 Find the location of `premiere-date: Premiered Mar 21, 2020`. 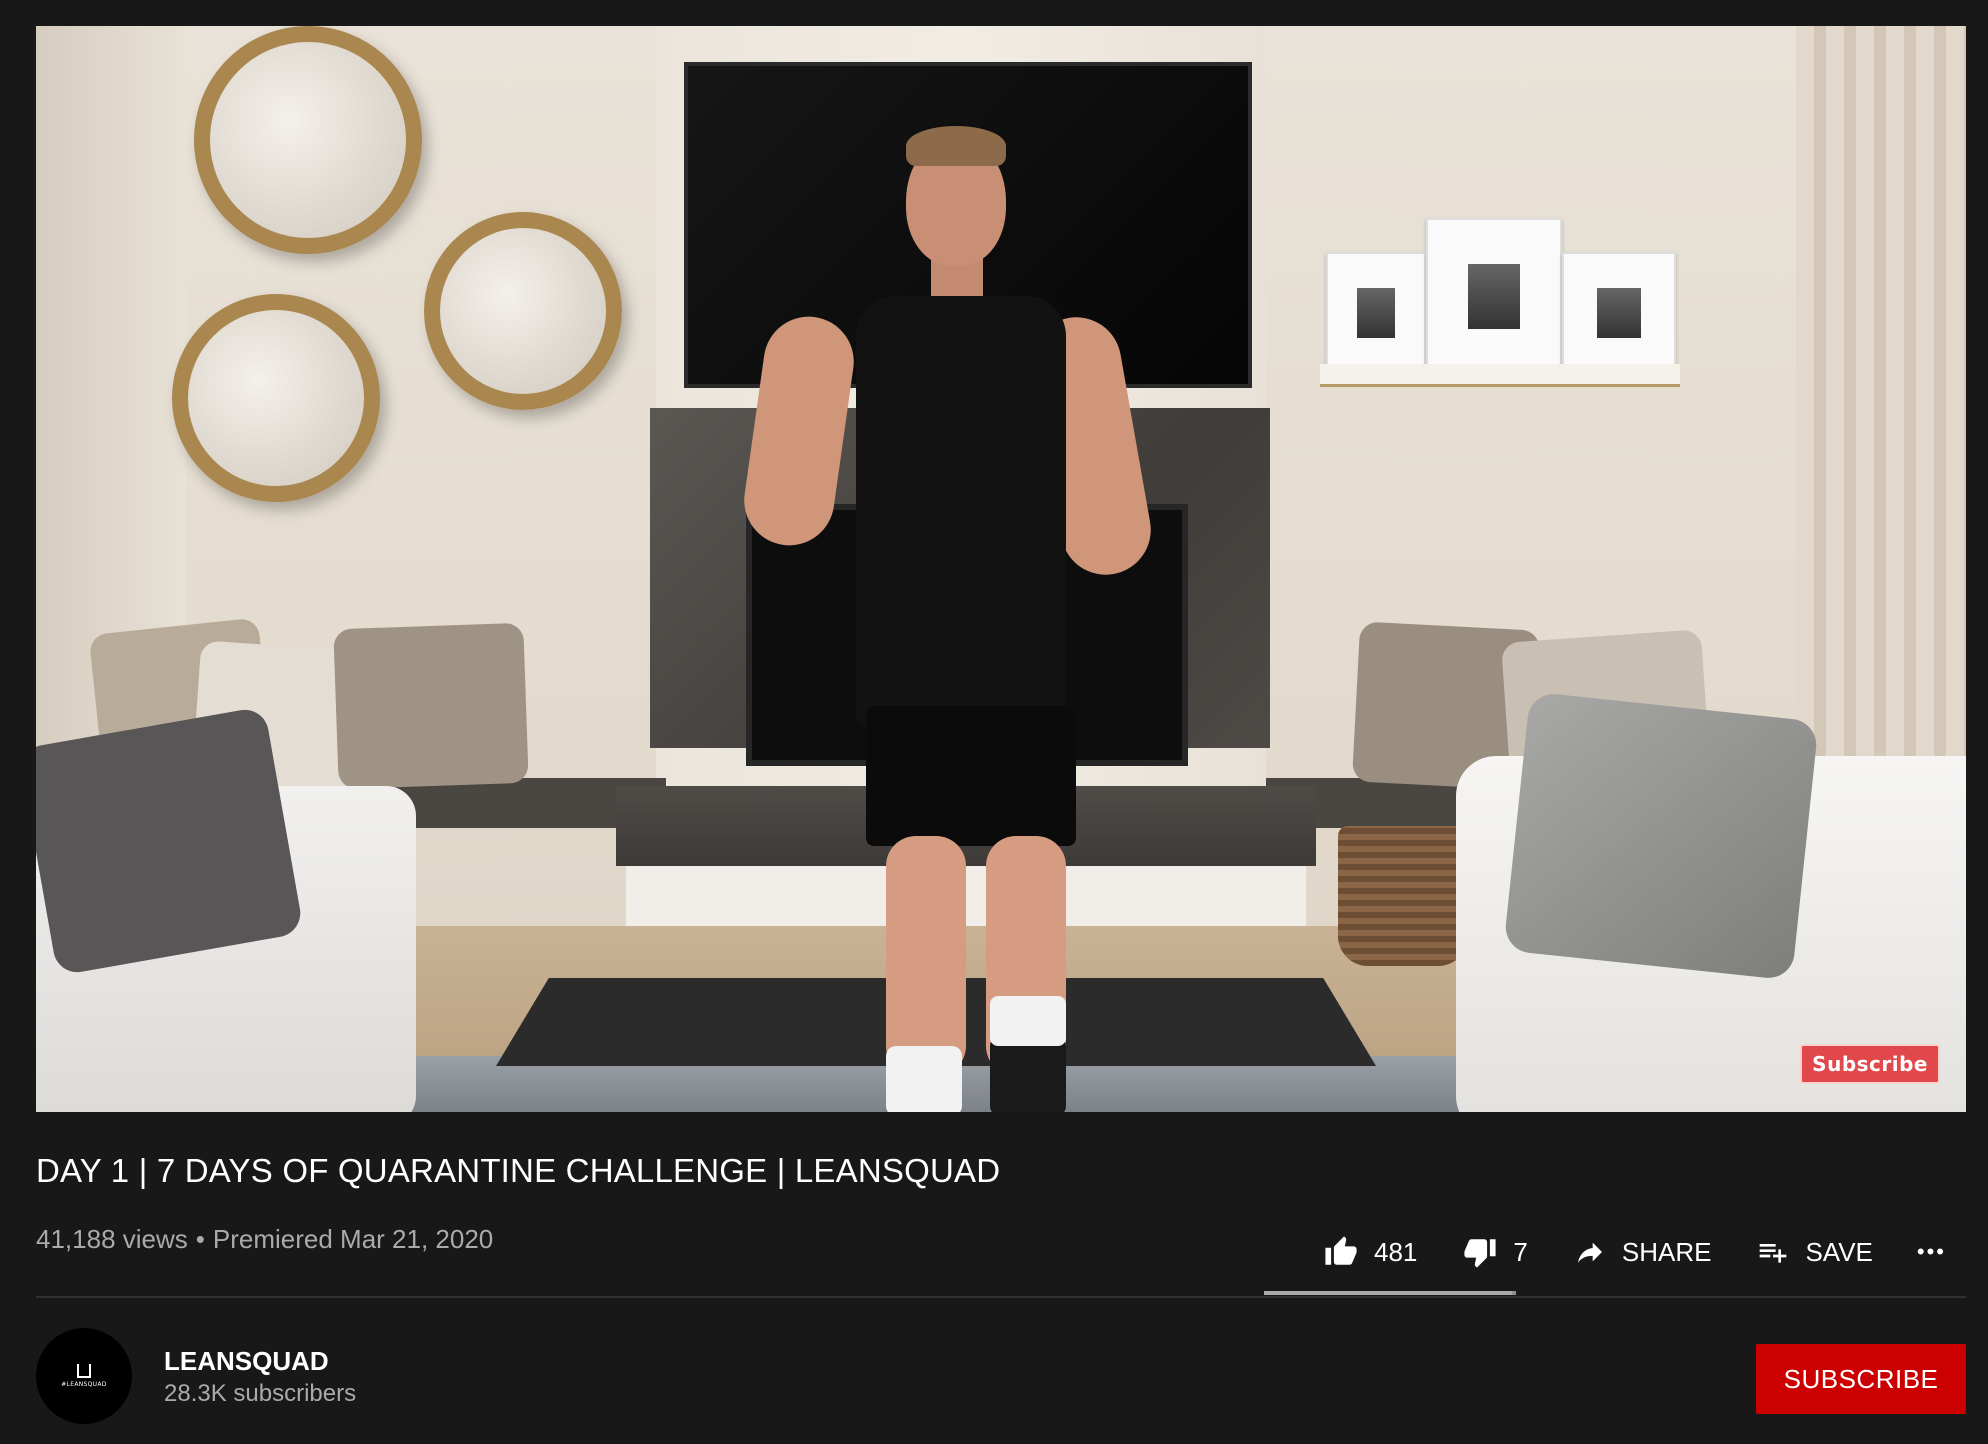

premiere-date: Premiered Mar 21, 2020 is located at coordinates (353, 1239).